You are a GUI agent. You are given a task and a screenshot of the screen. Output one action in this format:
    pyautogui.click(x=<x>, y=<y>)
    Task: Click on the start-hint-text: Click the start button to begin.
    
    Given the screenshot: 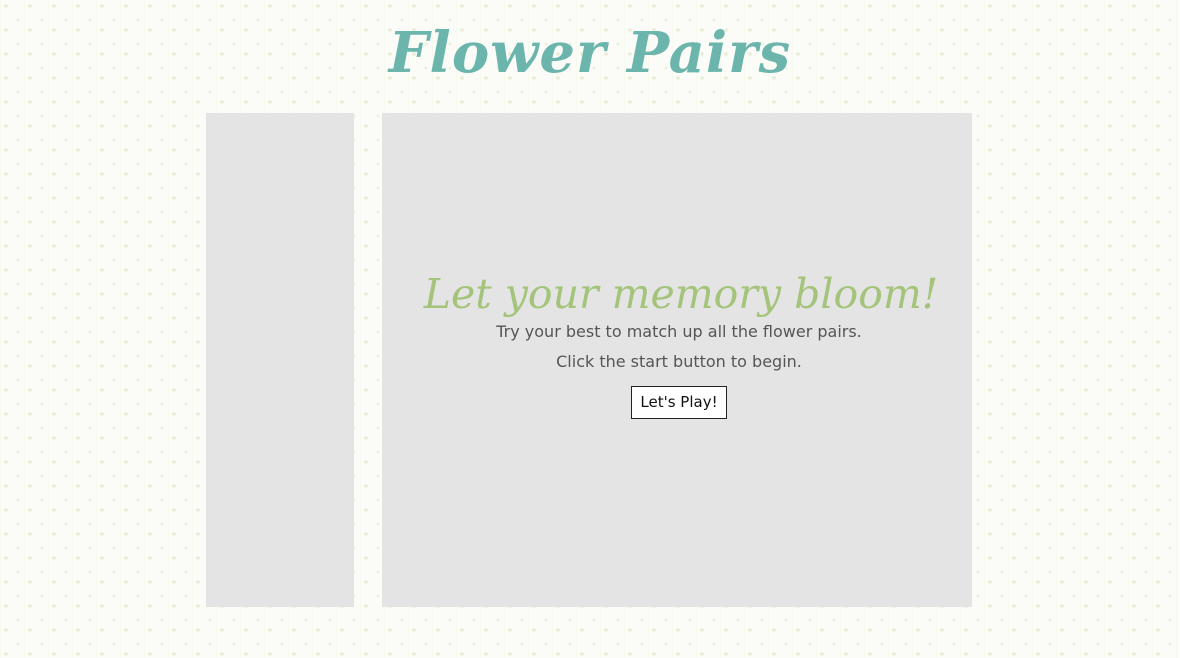 What is the action you would take?
    pyautogui.click(x=679, y=361)
    